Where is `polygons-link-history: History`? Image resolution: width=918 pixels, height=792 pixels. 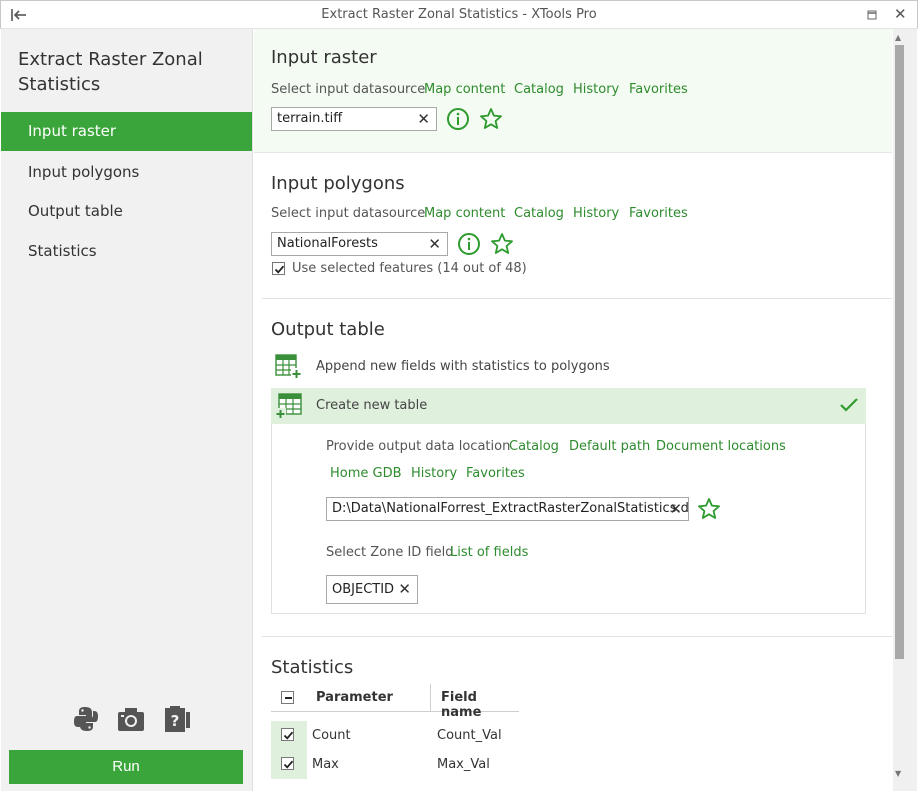 polygons-link-history: History is located at coordinates (596, 213).